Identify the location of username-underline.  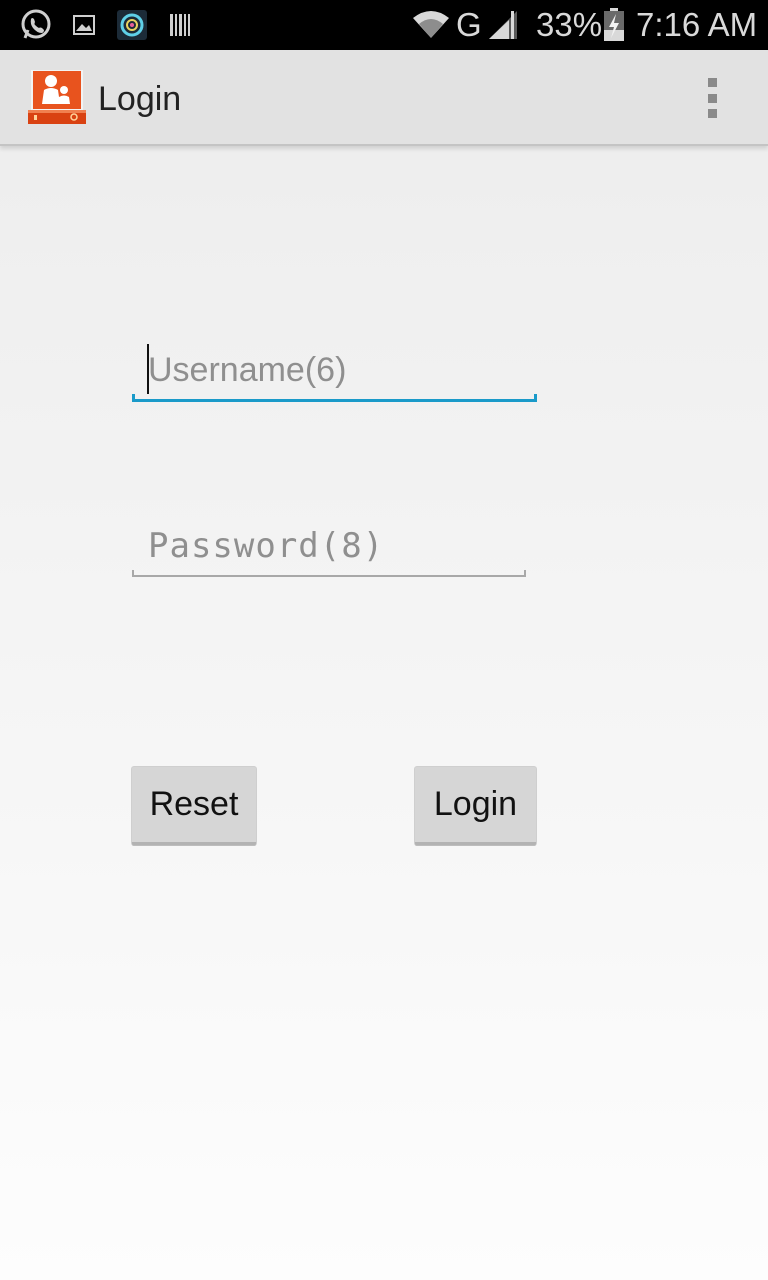
(334, 398).